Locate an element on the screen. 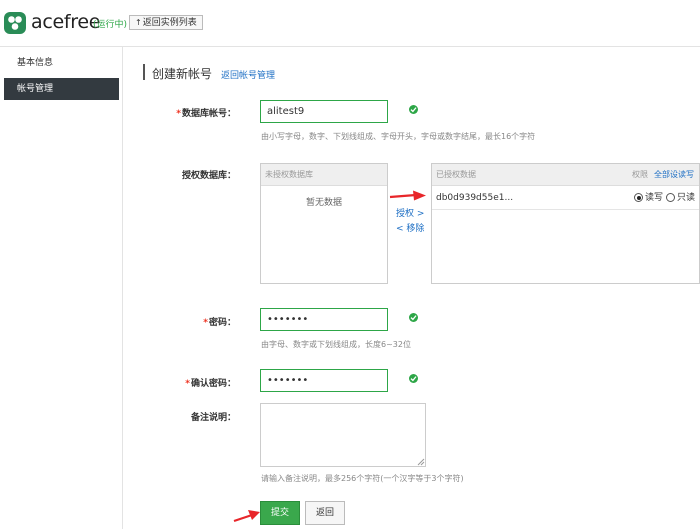 The image size is (700, 529). confirm-password-label: *确认密码： is located at coordinates (190, 382).